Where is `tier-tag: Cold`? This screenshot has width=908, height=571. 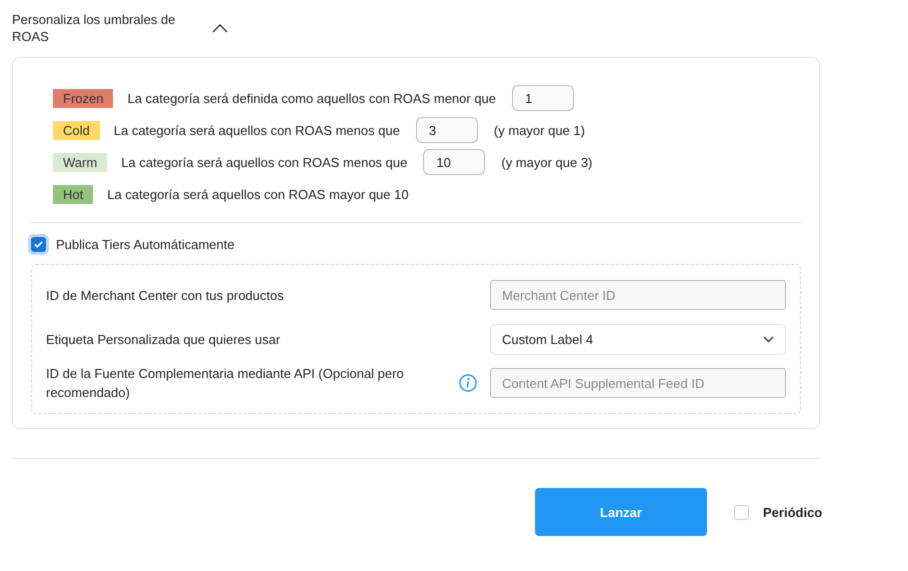
tier-tag: Cold is located at coordinates (76, 130).